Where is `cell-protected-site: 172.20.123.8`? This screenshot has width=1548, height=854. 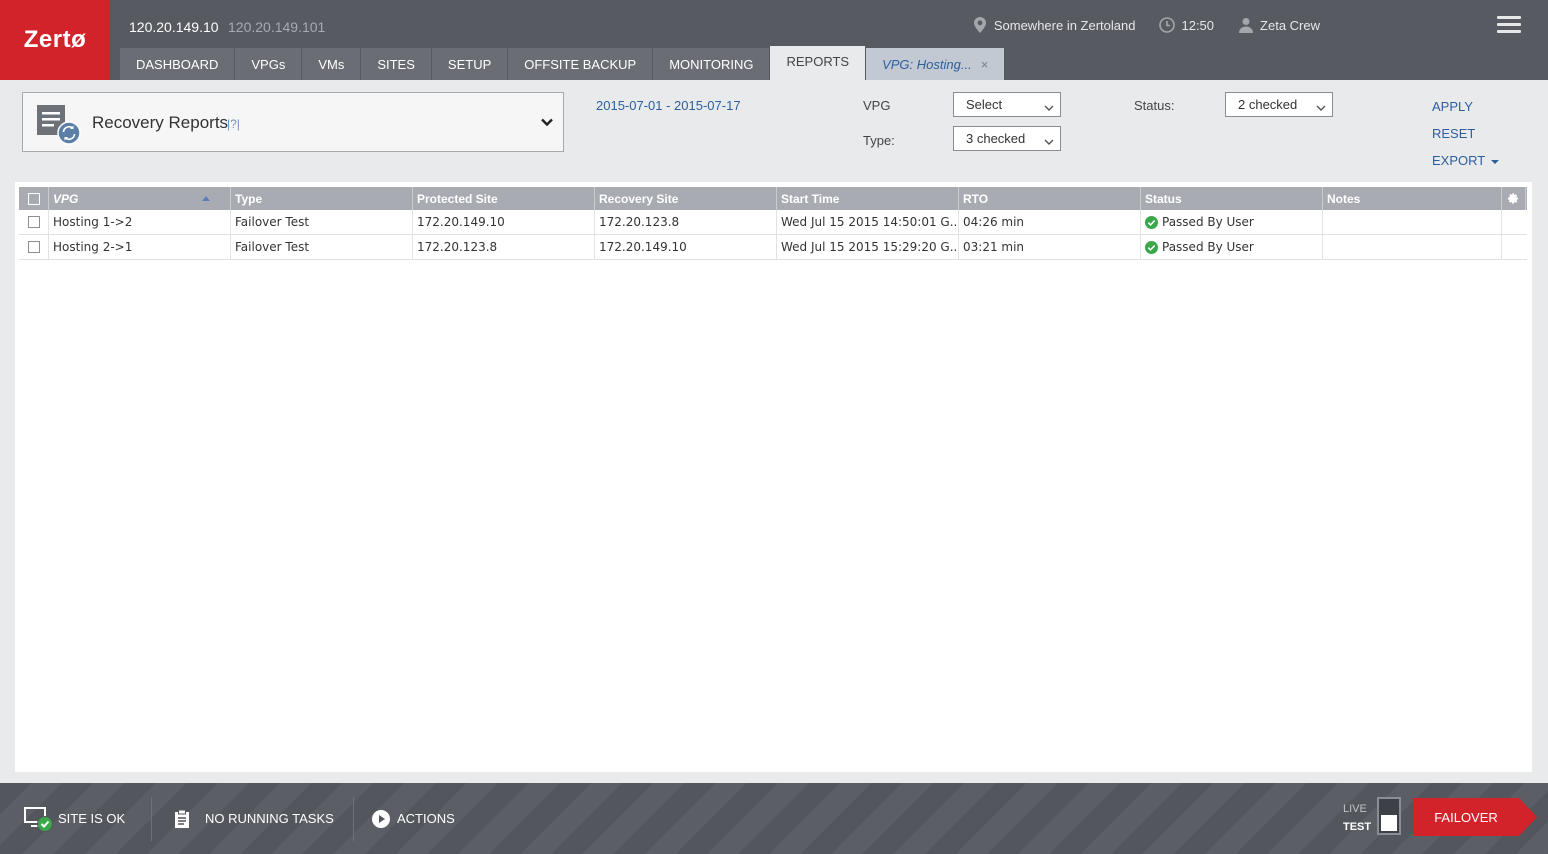
cell-protected-site: 172.20.123.8 is located at coordinates (504, 247).